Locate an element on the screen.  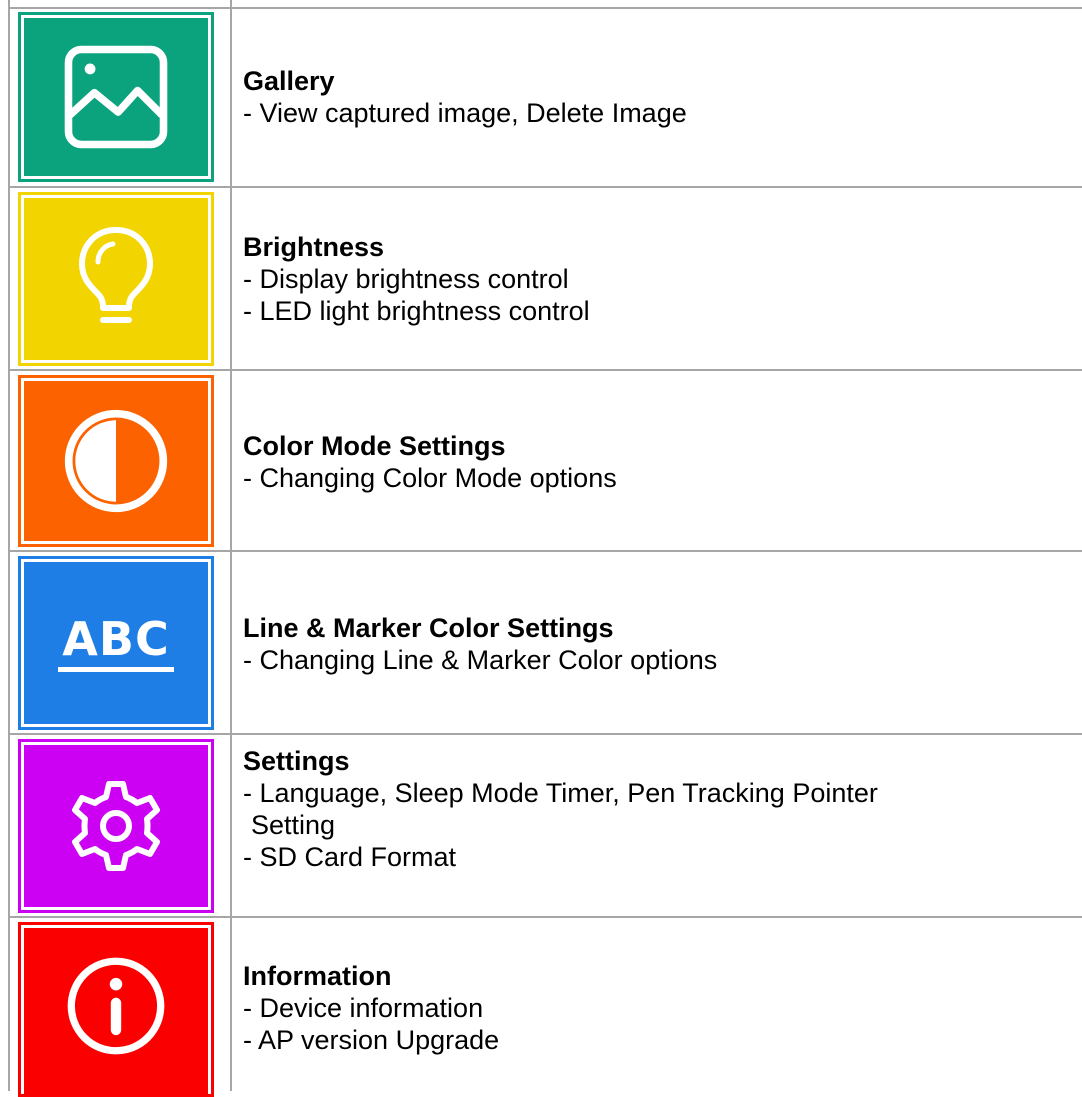
settings-title: Settings is located at coordinates (296, 761).